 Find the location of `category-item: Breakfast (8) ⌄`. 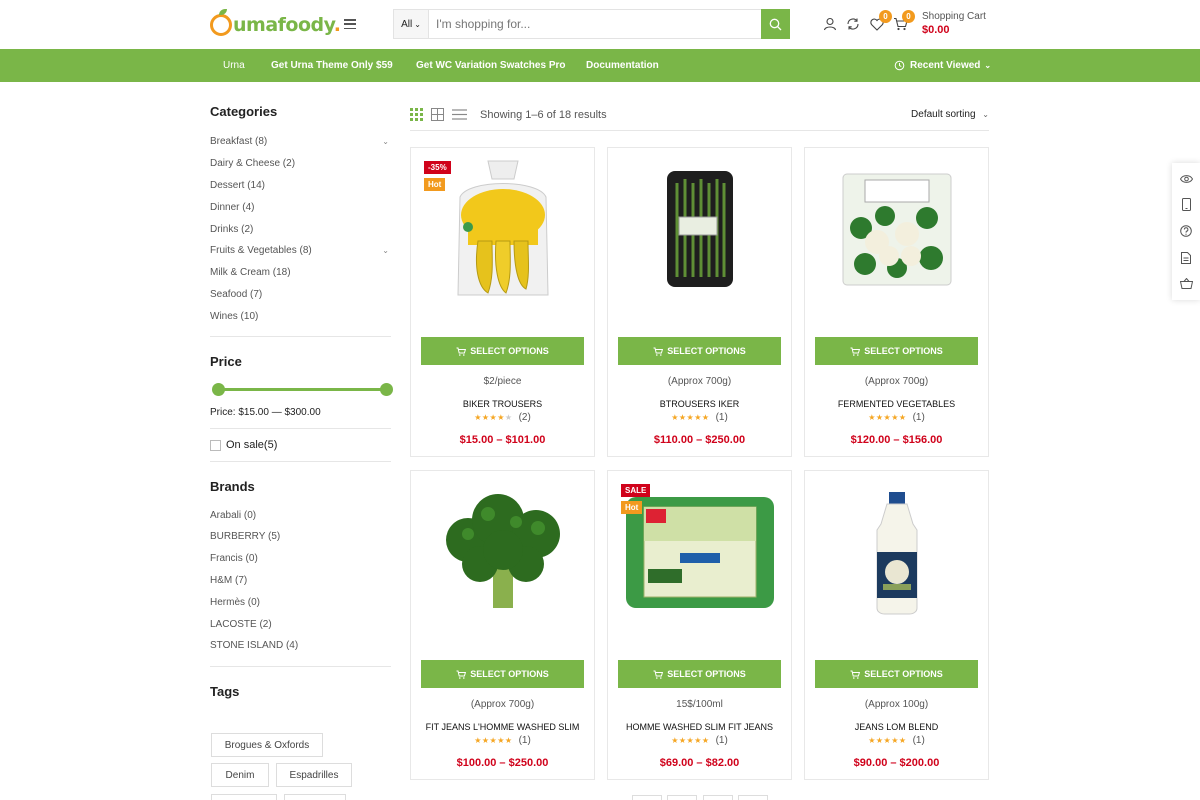

category-item: Breakfast (8) ⌄ is located at coordinates (300, 142).